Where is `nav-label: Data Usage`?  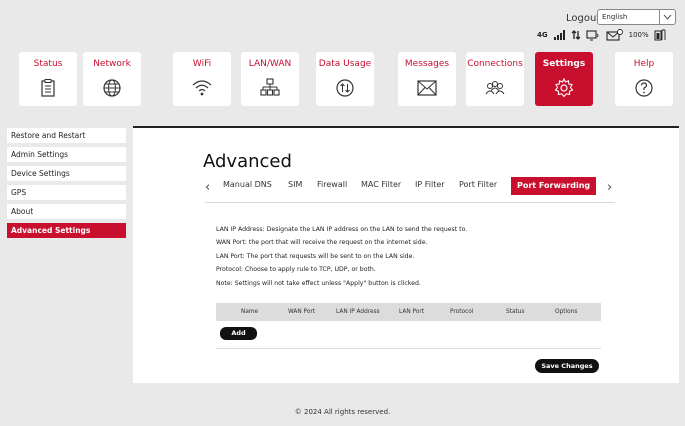 nav-label: Data Usage is located at coordinates (345, 64).